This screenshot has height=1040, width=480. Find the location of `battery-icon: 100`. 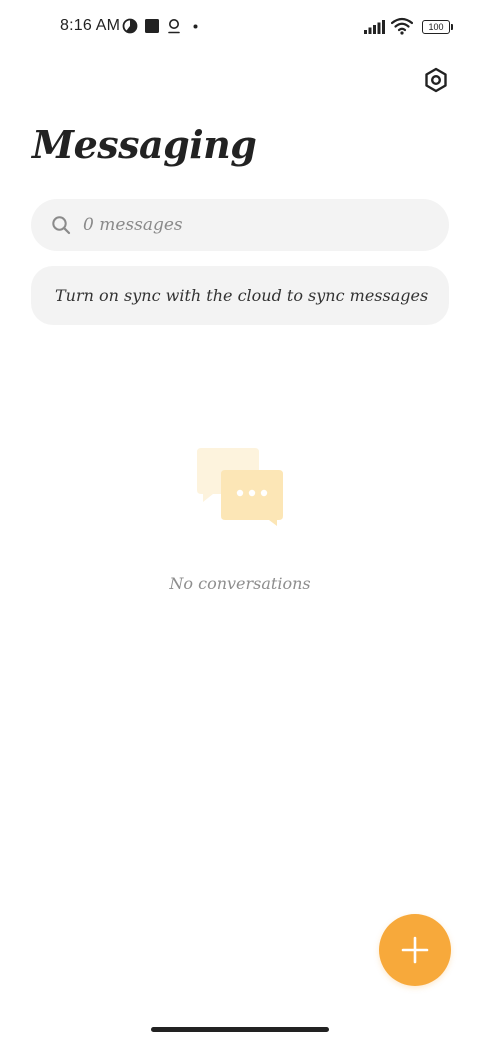

battery-icon: 100 is located at coordinates (437, 27).